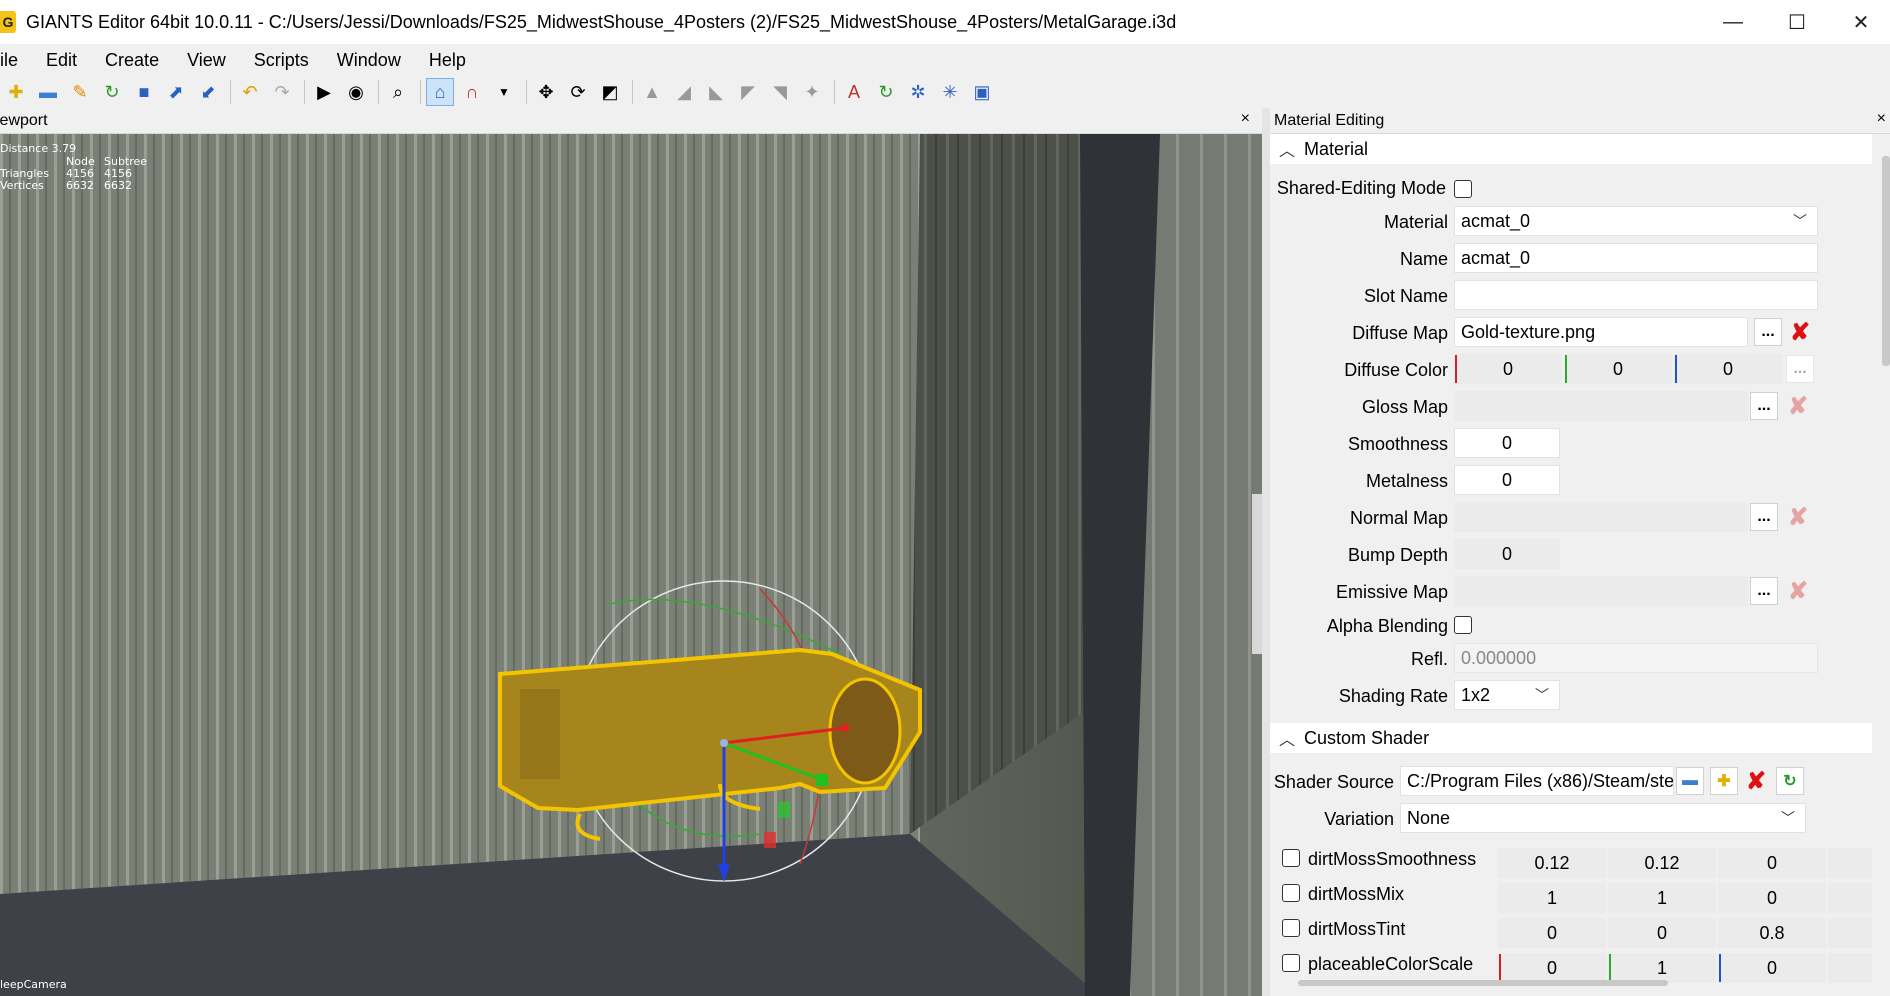 This screenshot has height=996, width=1890. I want to click on refl-input: 0.000000, so click(1636, 658).